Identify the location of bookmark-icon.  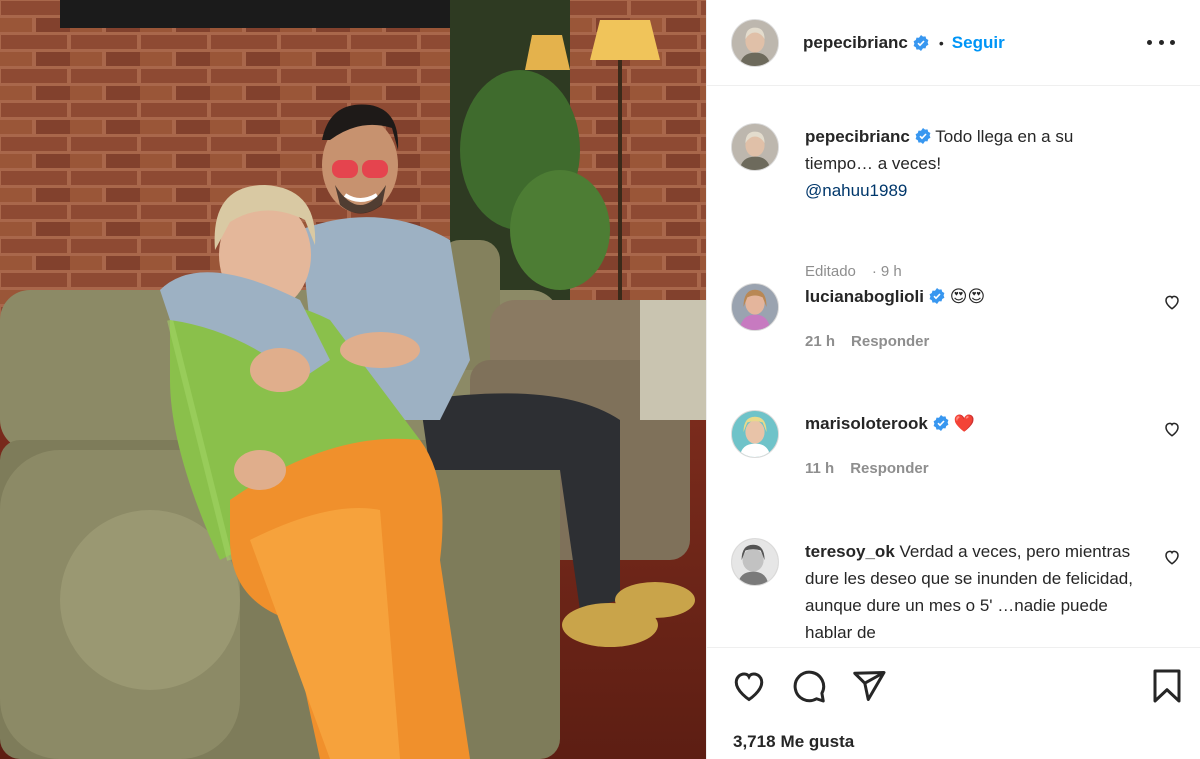
(1167, 686).